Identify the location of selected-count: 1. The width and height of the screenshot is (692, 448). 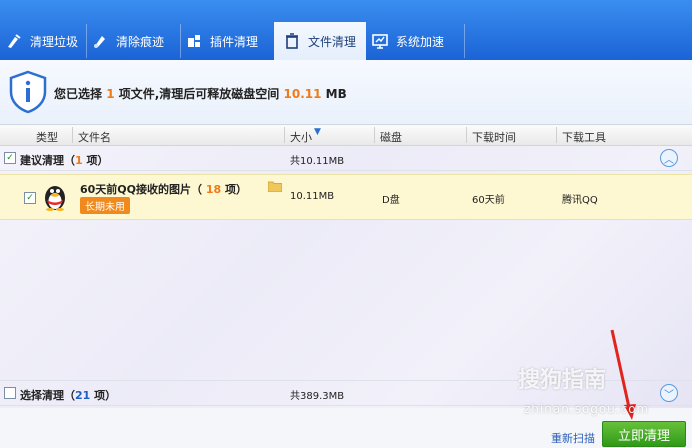
(110, 94).